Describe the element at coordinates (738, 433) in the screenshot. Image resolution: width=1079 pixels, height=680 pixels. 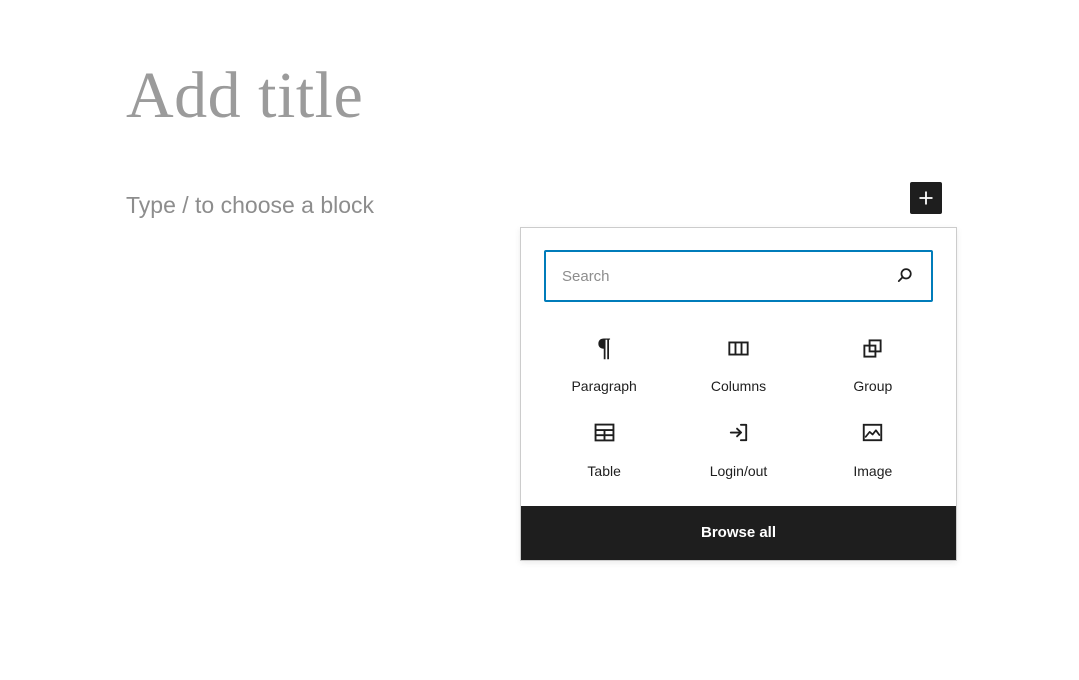
I see `login-icon` at that location.